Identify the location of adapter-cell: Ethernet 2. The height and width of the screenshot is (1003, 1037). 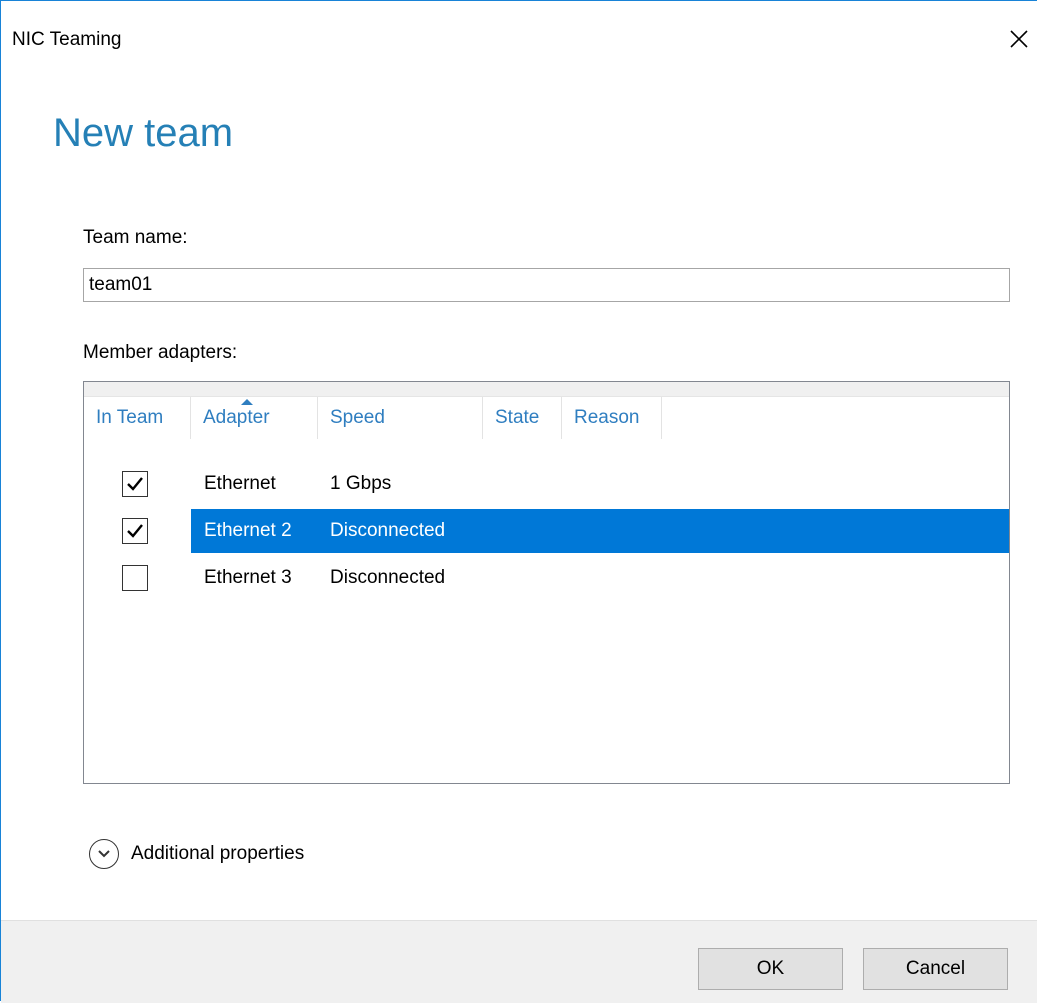
(248, 530).